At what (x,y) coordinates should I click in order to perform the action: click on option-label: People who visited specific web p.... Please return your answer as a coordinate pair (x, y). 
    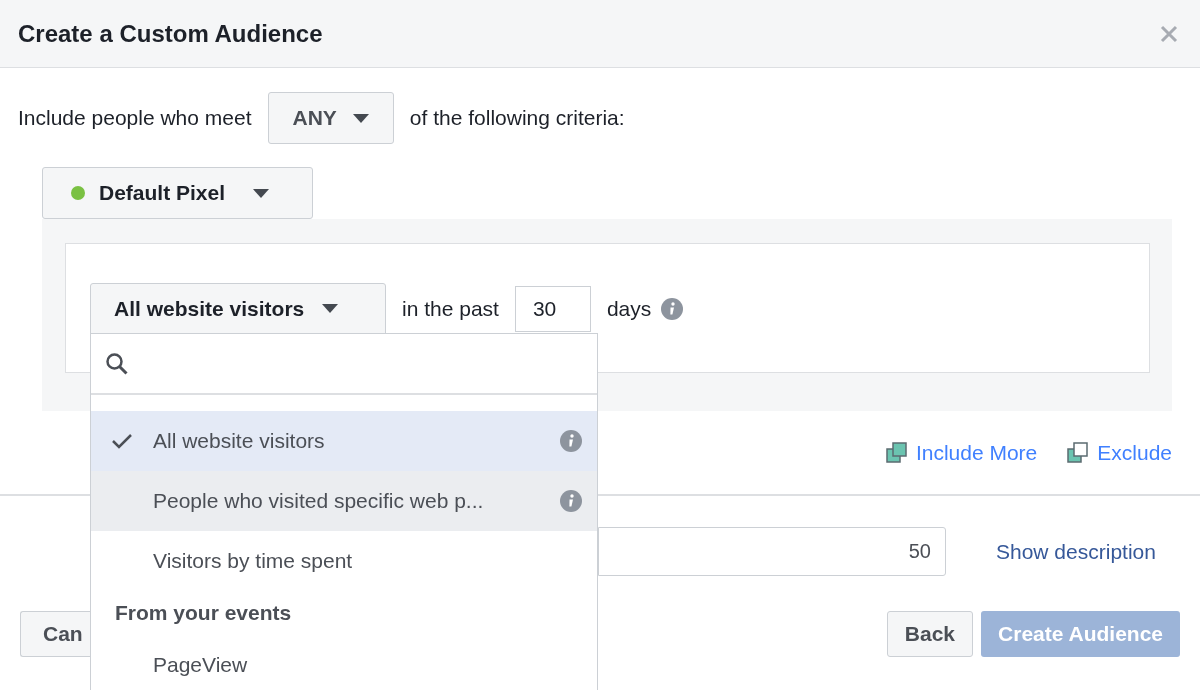
    Looking at the image, I should click on (319, 501).